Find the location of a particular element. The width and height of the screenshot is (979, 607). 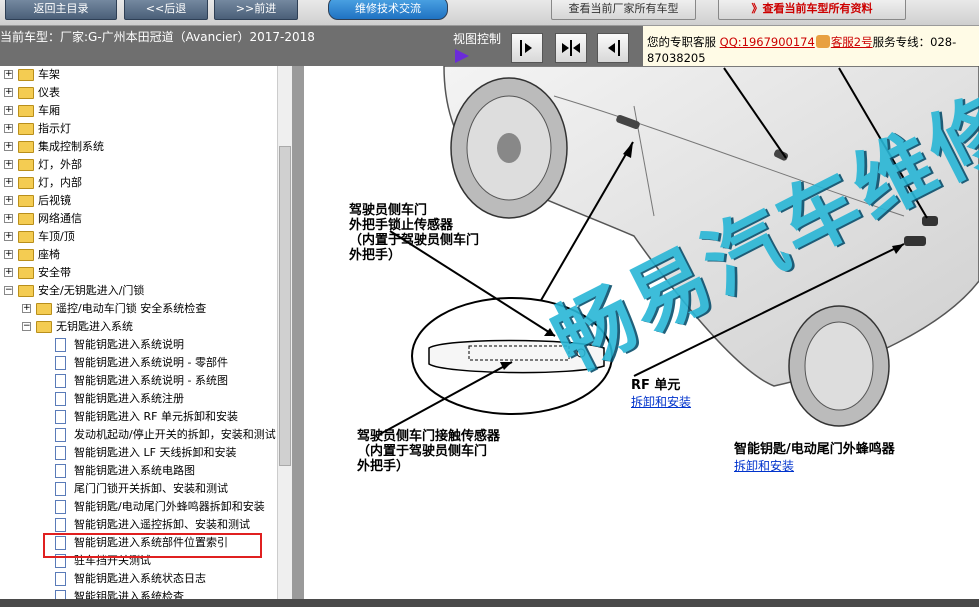

tree-node: 智能钥匙进入系统电路图 is located at coordinates (138, 471).